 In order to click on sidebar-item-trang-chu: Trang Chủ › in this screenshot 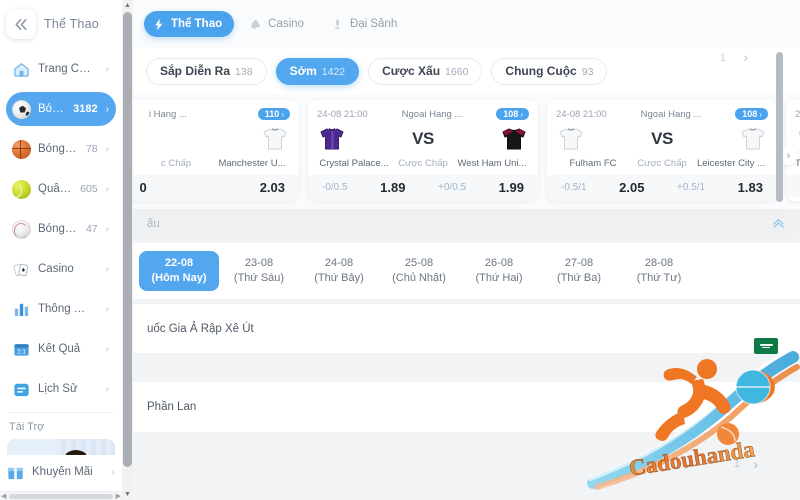, I will do `click(61, 69)`.